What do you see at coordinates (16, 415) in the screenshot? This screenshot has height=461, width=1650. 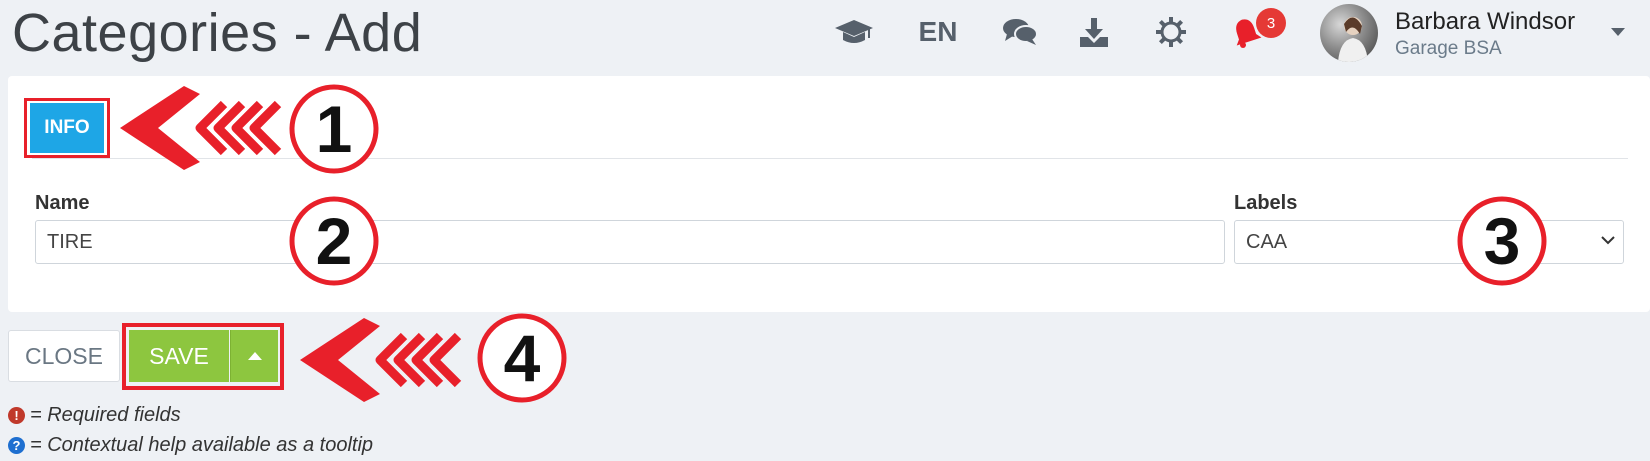 I see `required-icon: !` at bounding box center [16, 415].